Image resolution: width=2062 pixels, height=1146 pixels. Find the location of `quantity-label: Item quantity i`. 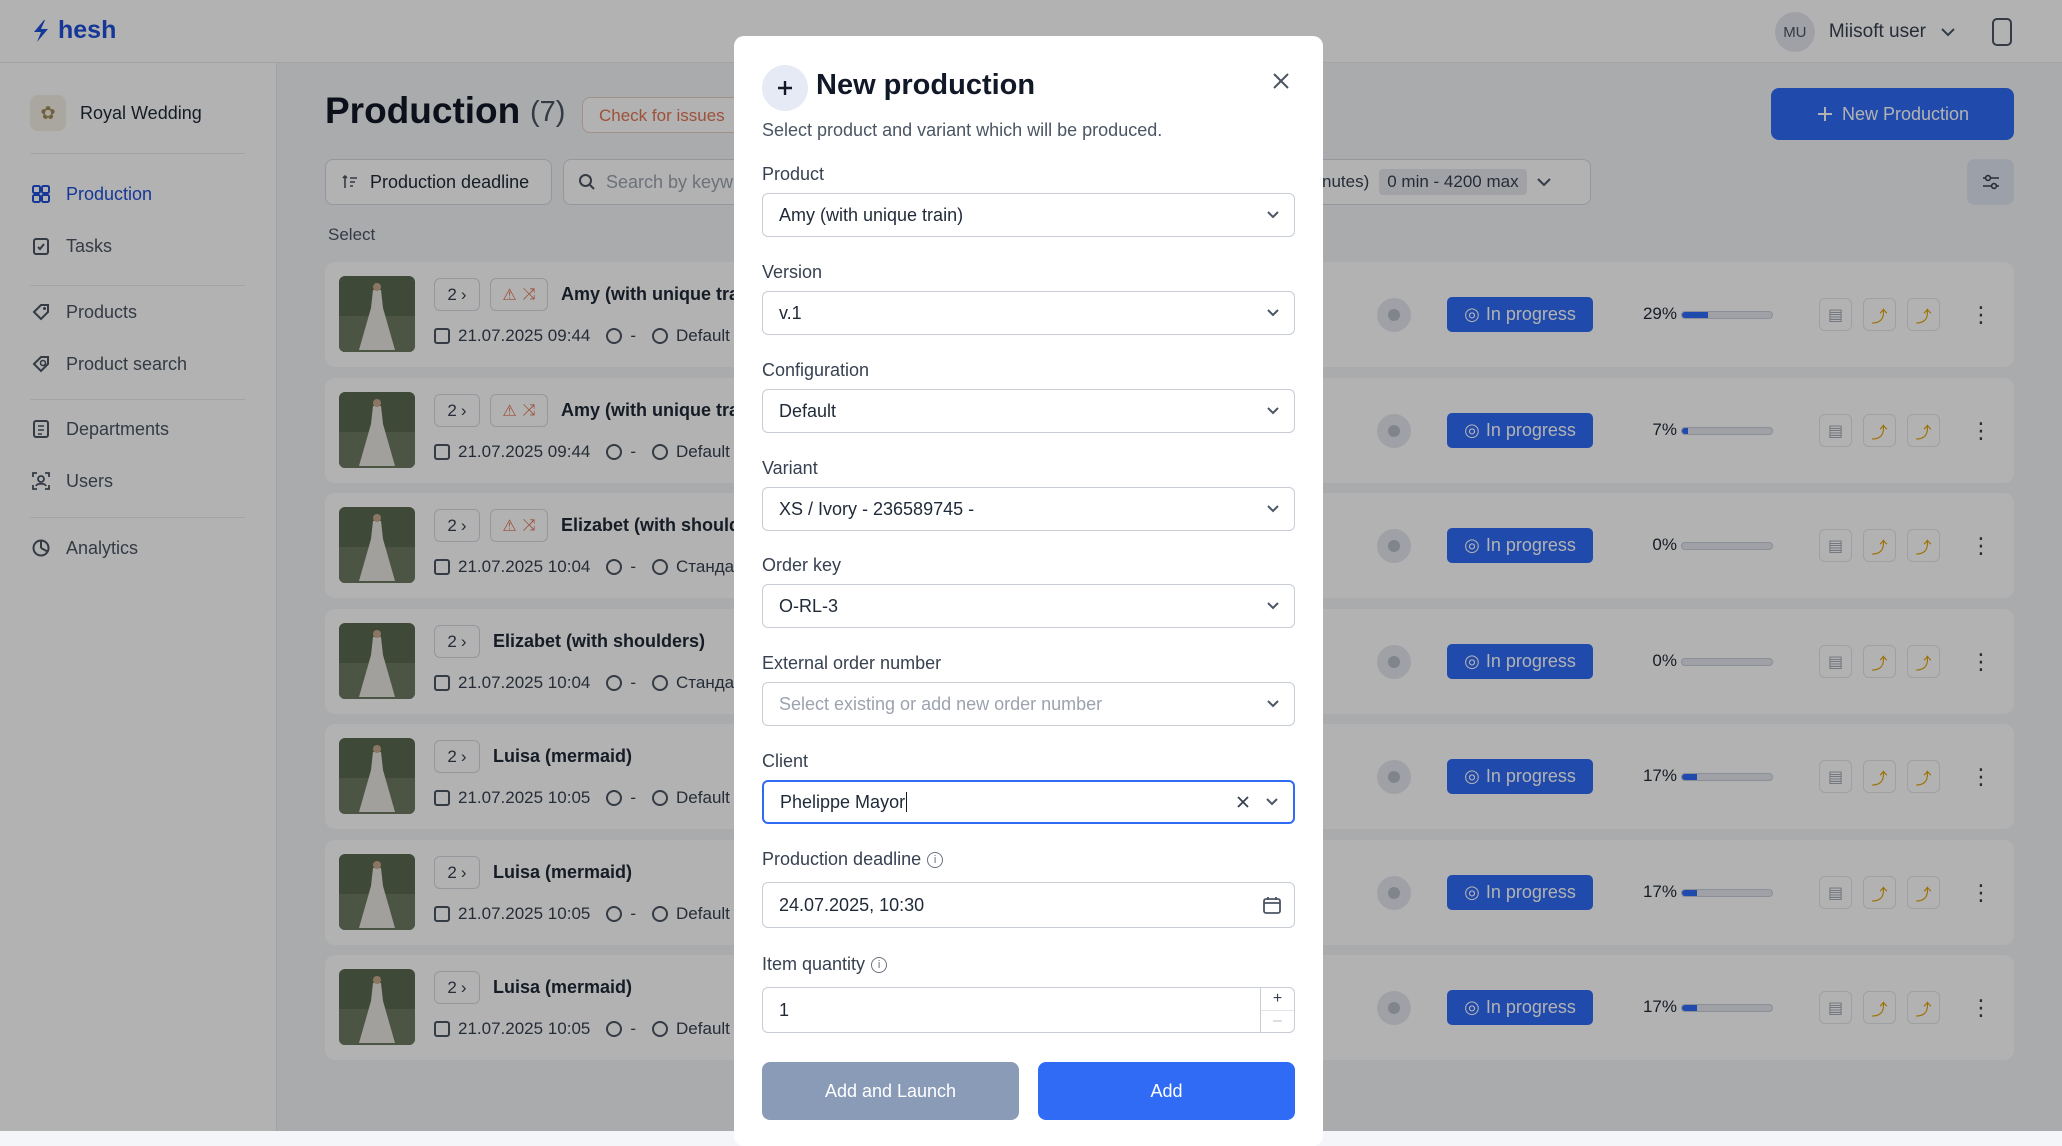

quantity-label: Item quantity i is located at coordinates (825, 964).